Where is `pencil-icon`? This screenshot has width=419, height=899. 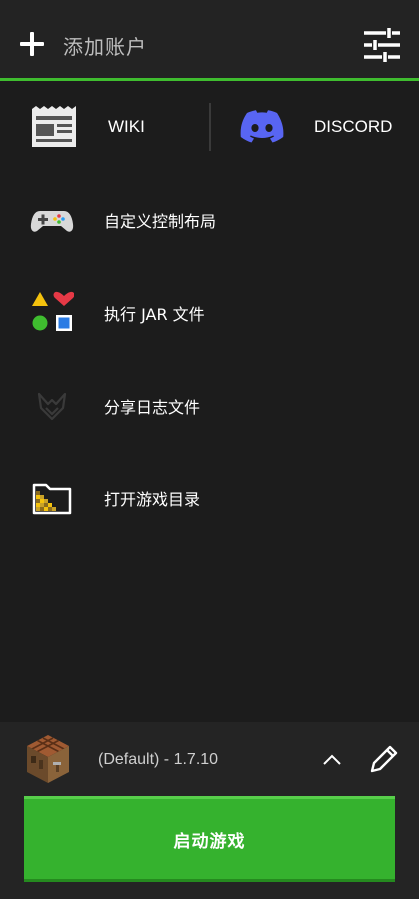 pencil-icon is located at coordinates (384, 759).